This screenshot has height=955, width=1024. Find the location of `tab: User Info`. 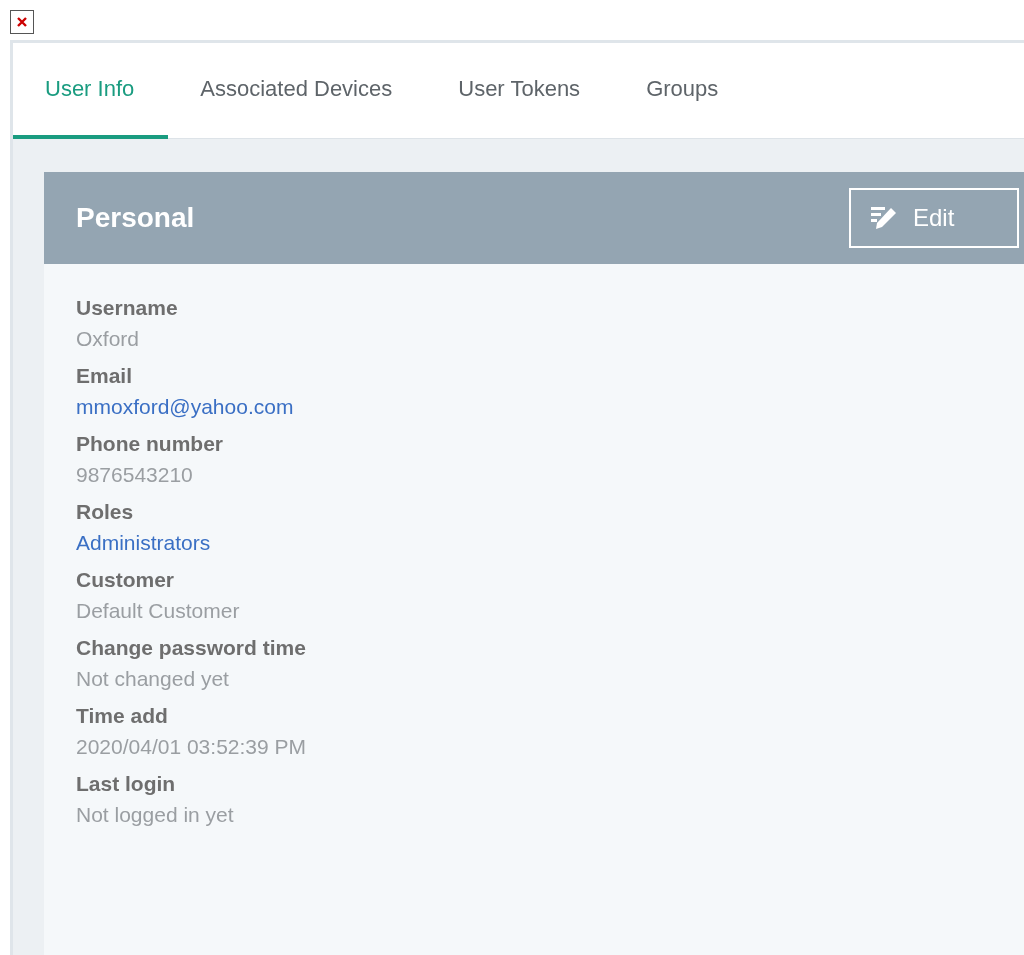

tab: User Info is located at coordinates (91, 91).